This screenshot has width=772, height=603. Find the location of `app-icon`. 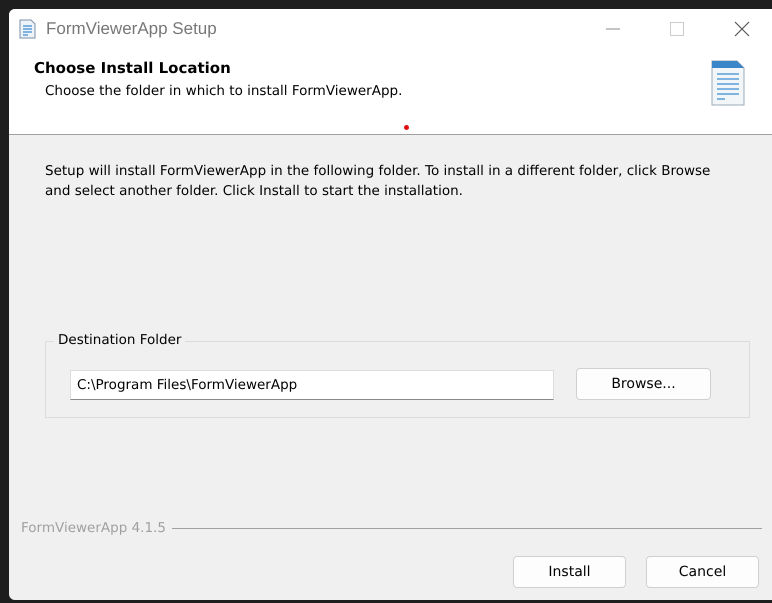

app-icon is located at coordinates (27, 29).